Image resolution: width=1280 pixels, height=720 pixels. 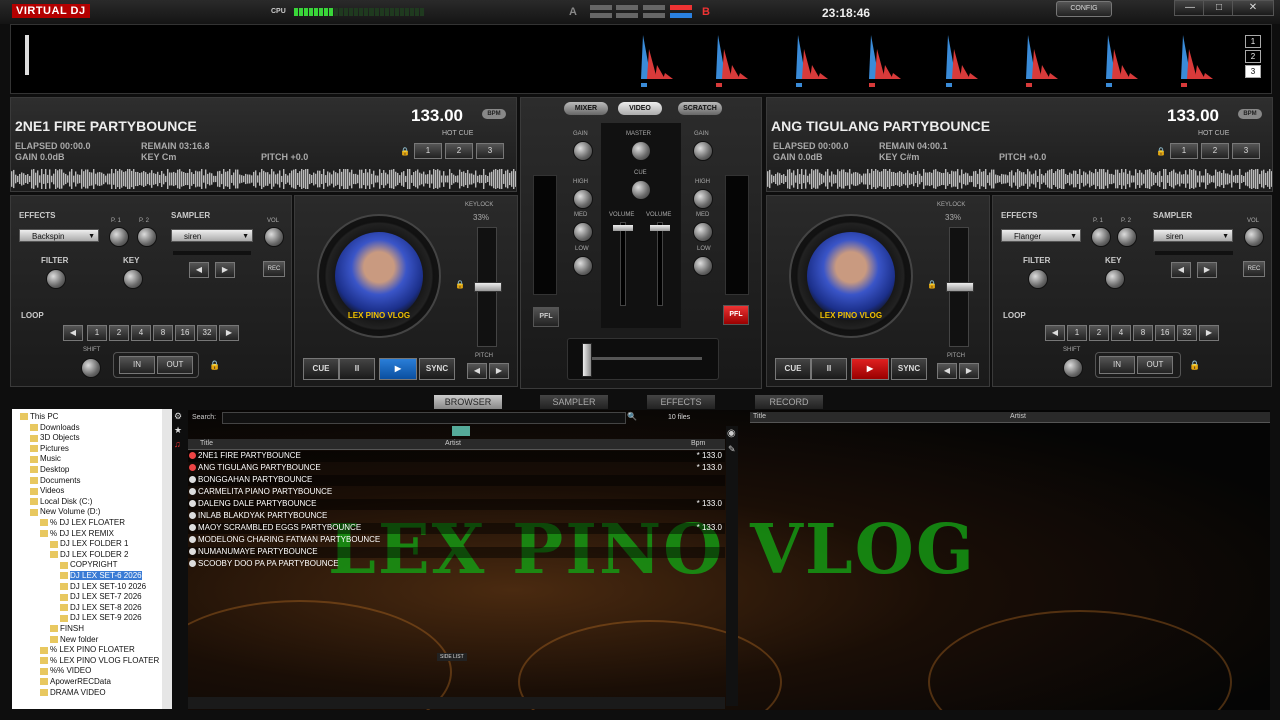 I want to click on pause-button: II, so click(x=357, y=369).